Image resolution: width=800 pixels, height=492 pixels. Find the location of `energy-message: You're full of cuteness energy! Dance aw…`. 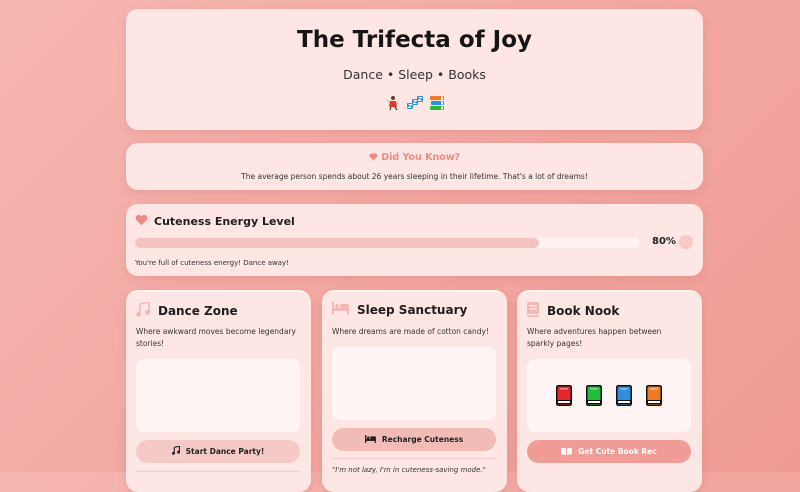

energy-message: You're full of cuteness energy! Dance aw… is located at coordinates (212, 263).